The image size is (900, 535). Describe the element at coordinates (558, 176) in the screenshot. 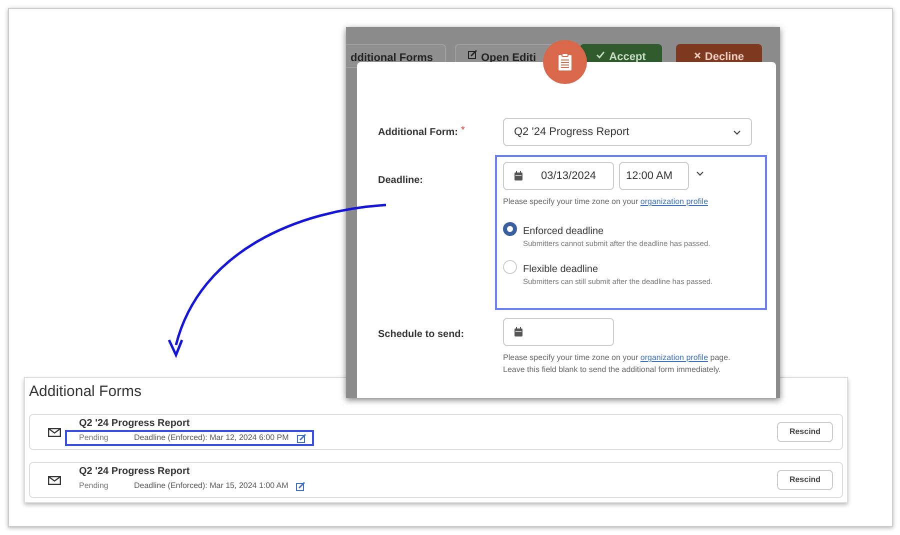

I see `date-field: 03/13/2024` at that location.